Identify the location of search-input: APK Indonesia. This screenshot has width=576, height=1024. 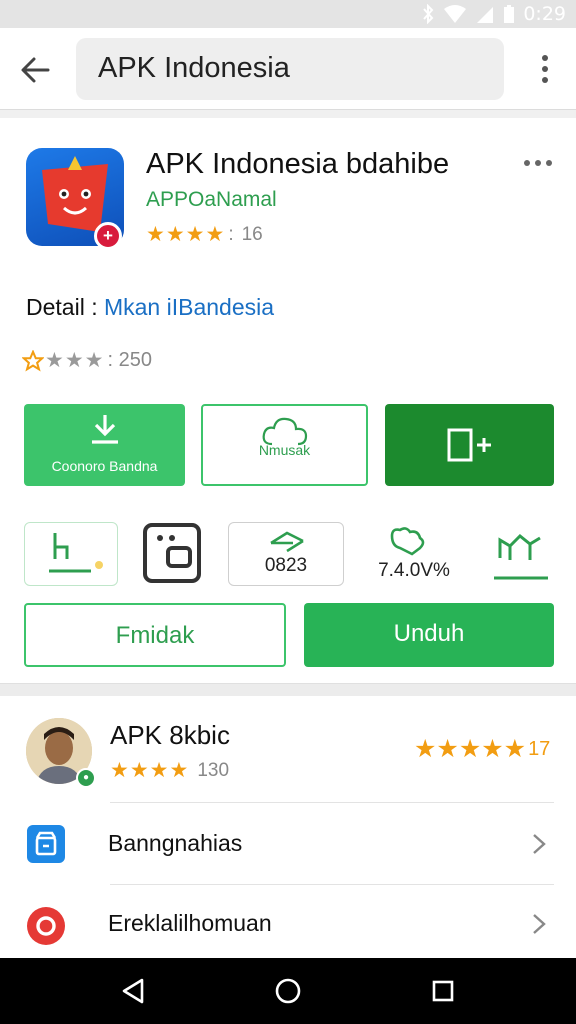
(290, 69).